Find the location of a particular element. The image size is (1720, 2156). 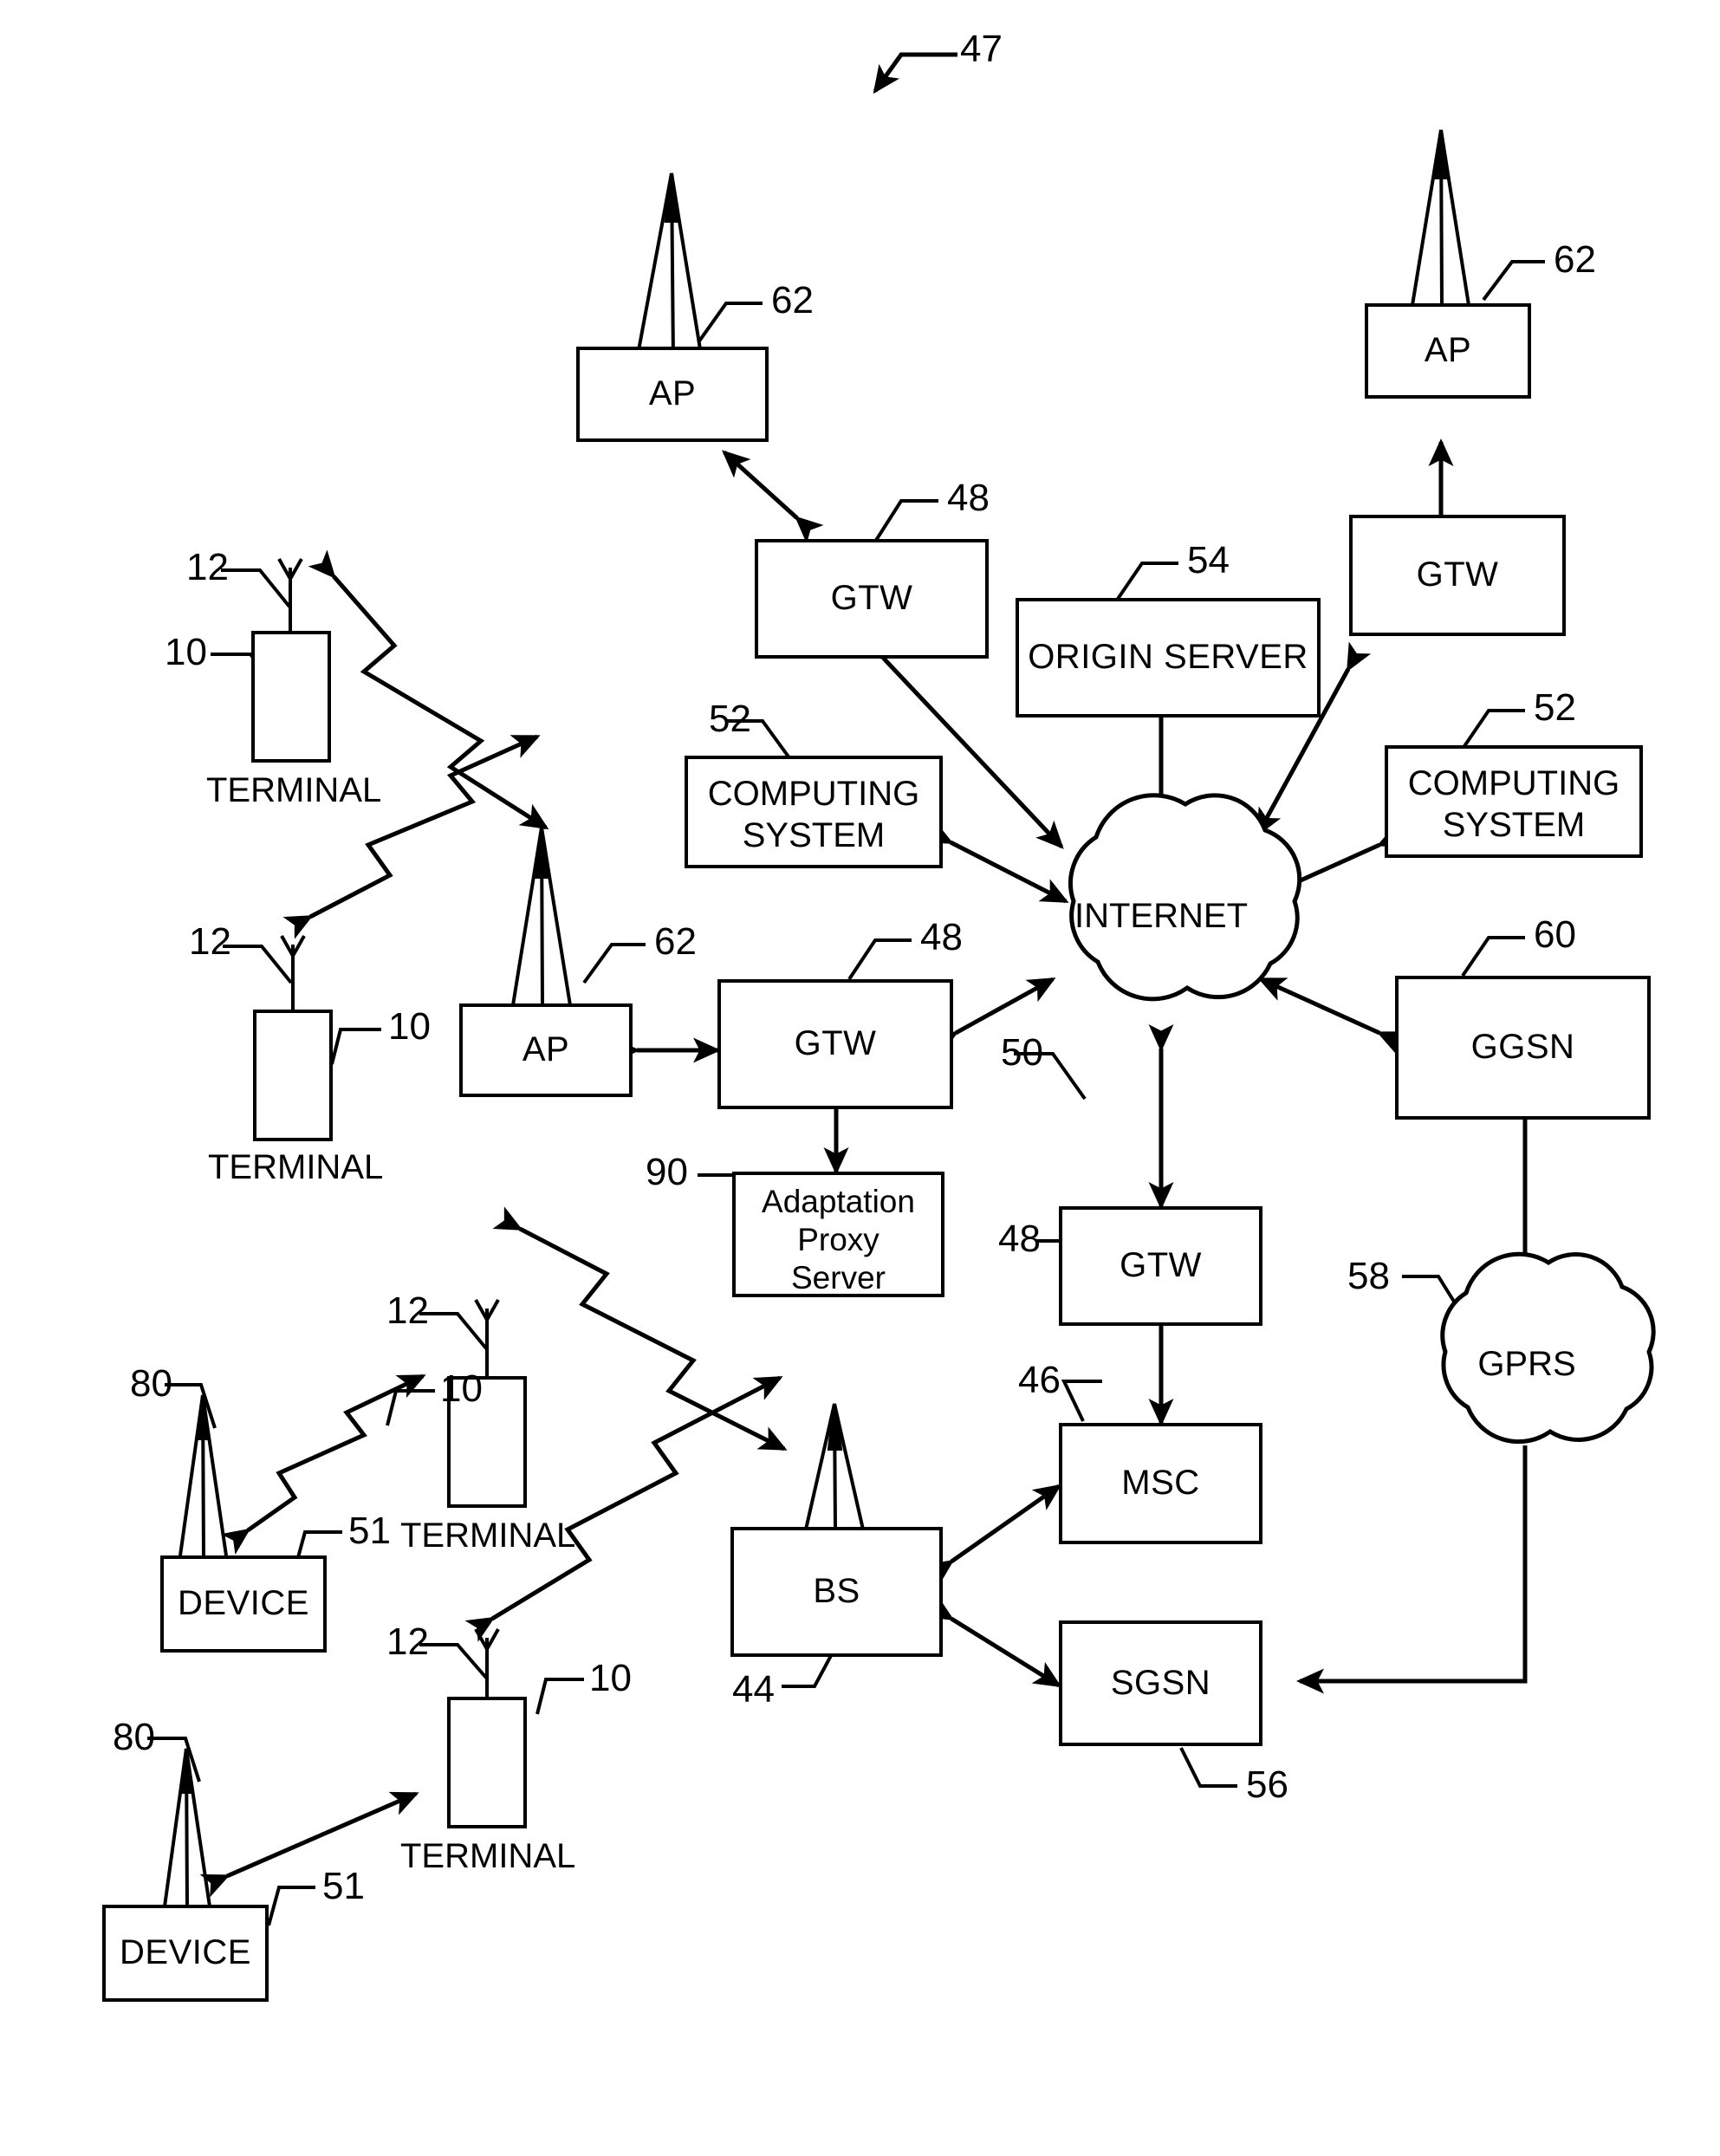

leader-msc is located at coordinates (1081, 1401).